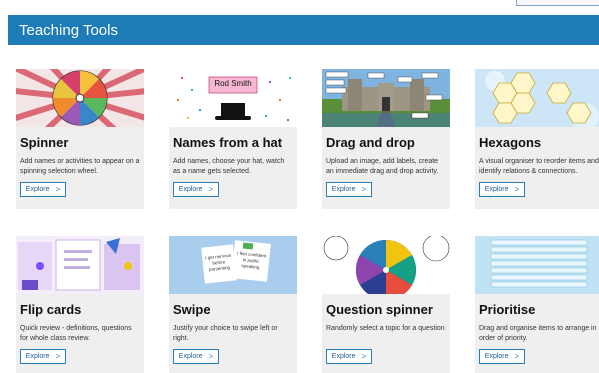 The width and height of the screenshot is (599, 373). I want to click on page-title: Teaching Tools, so click(68, 30).